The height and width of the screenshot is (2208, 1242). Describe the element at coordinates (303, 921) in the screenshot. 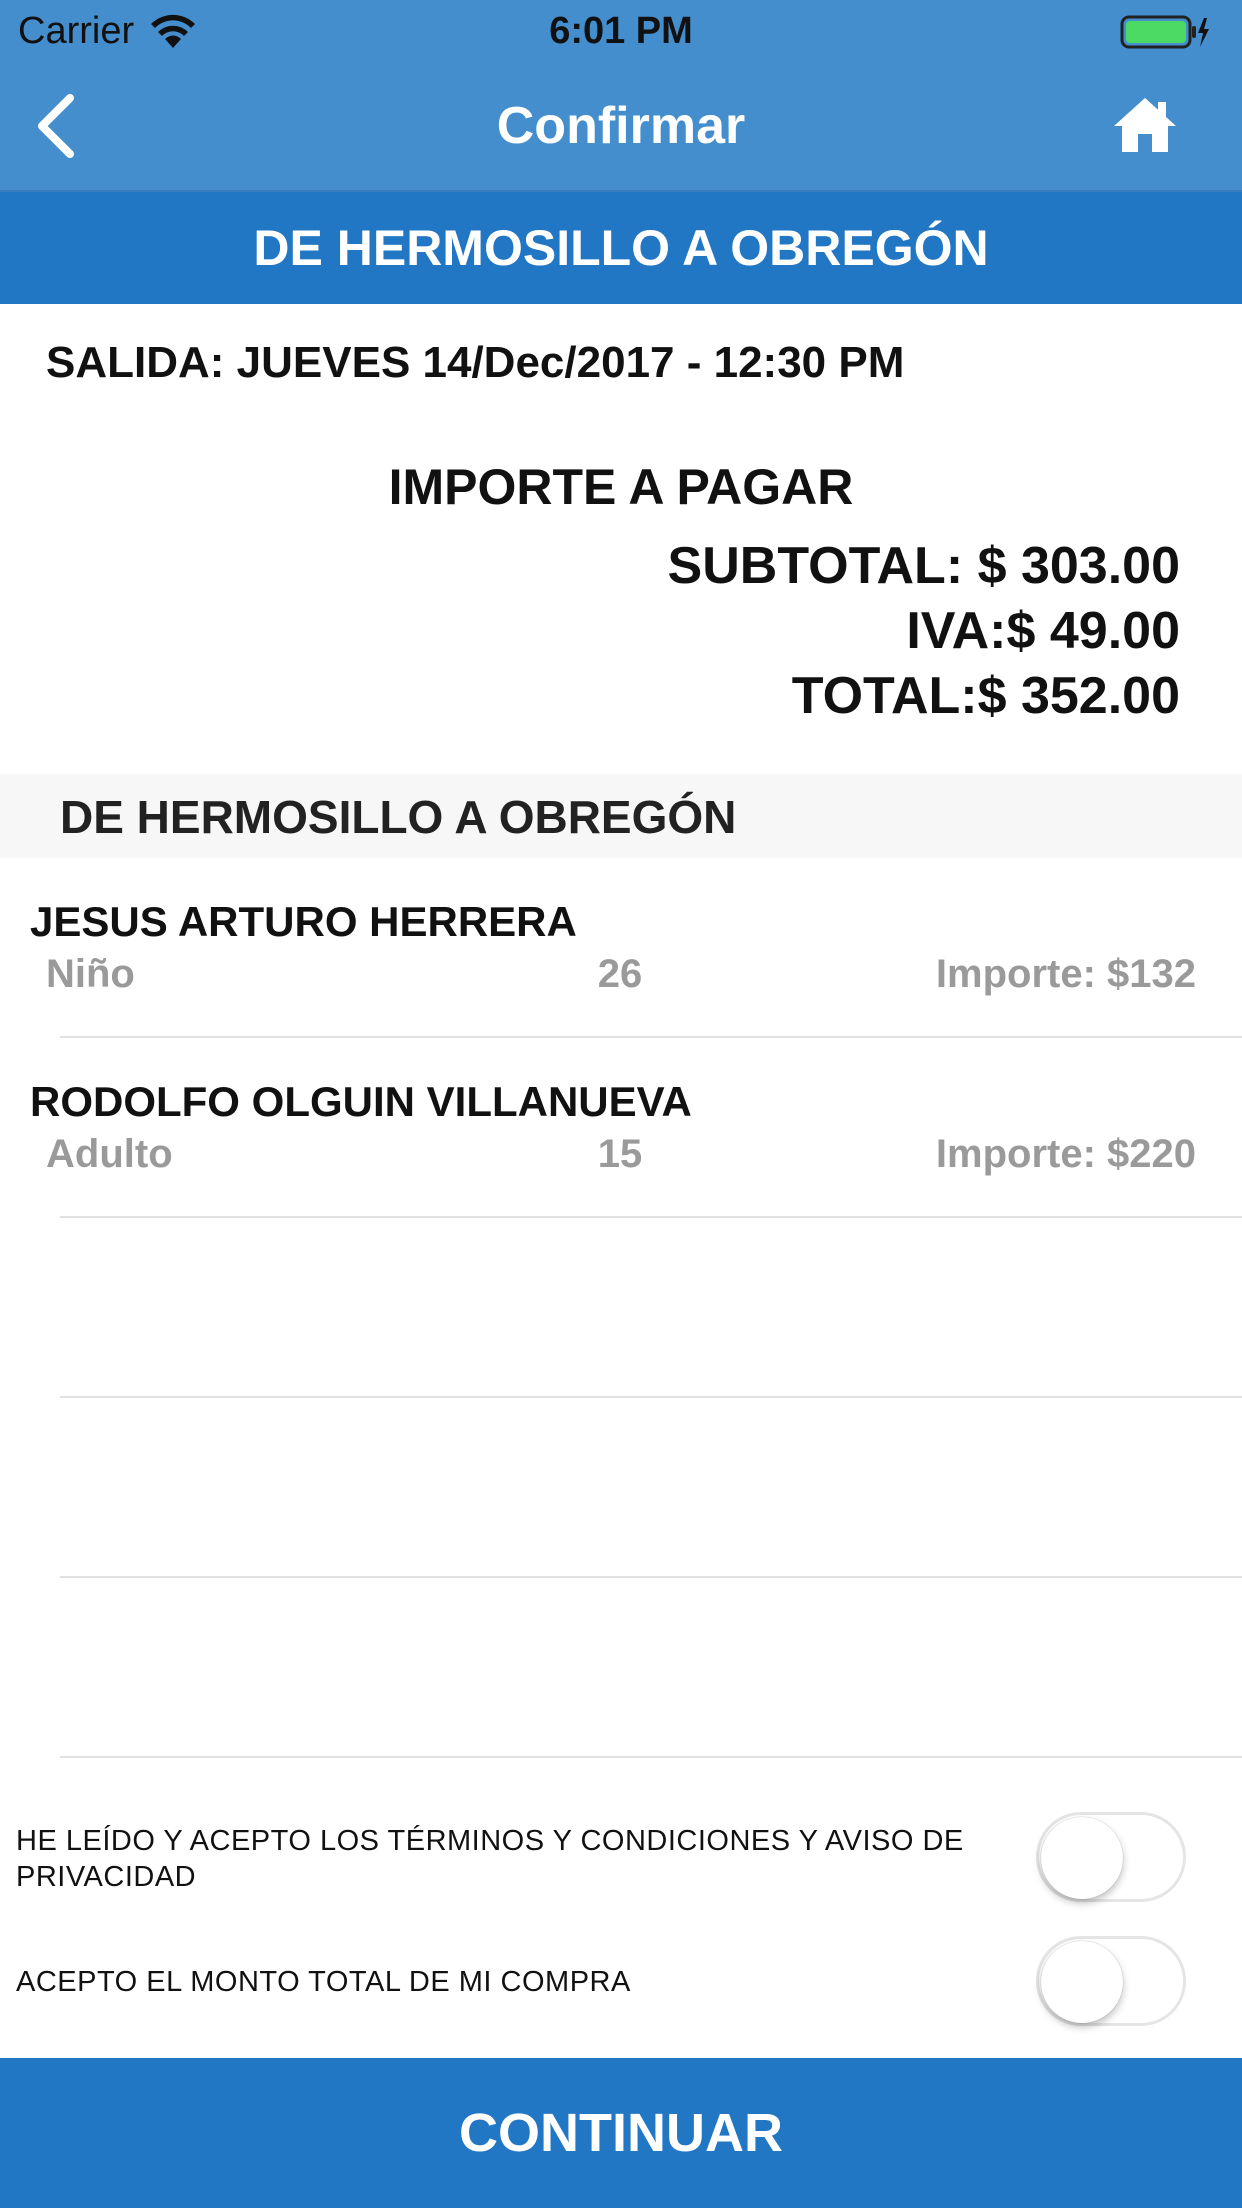

I see `passenger-name: JESUS ARTURO HERRERA` at that location.